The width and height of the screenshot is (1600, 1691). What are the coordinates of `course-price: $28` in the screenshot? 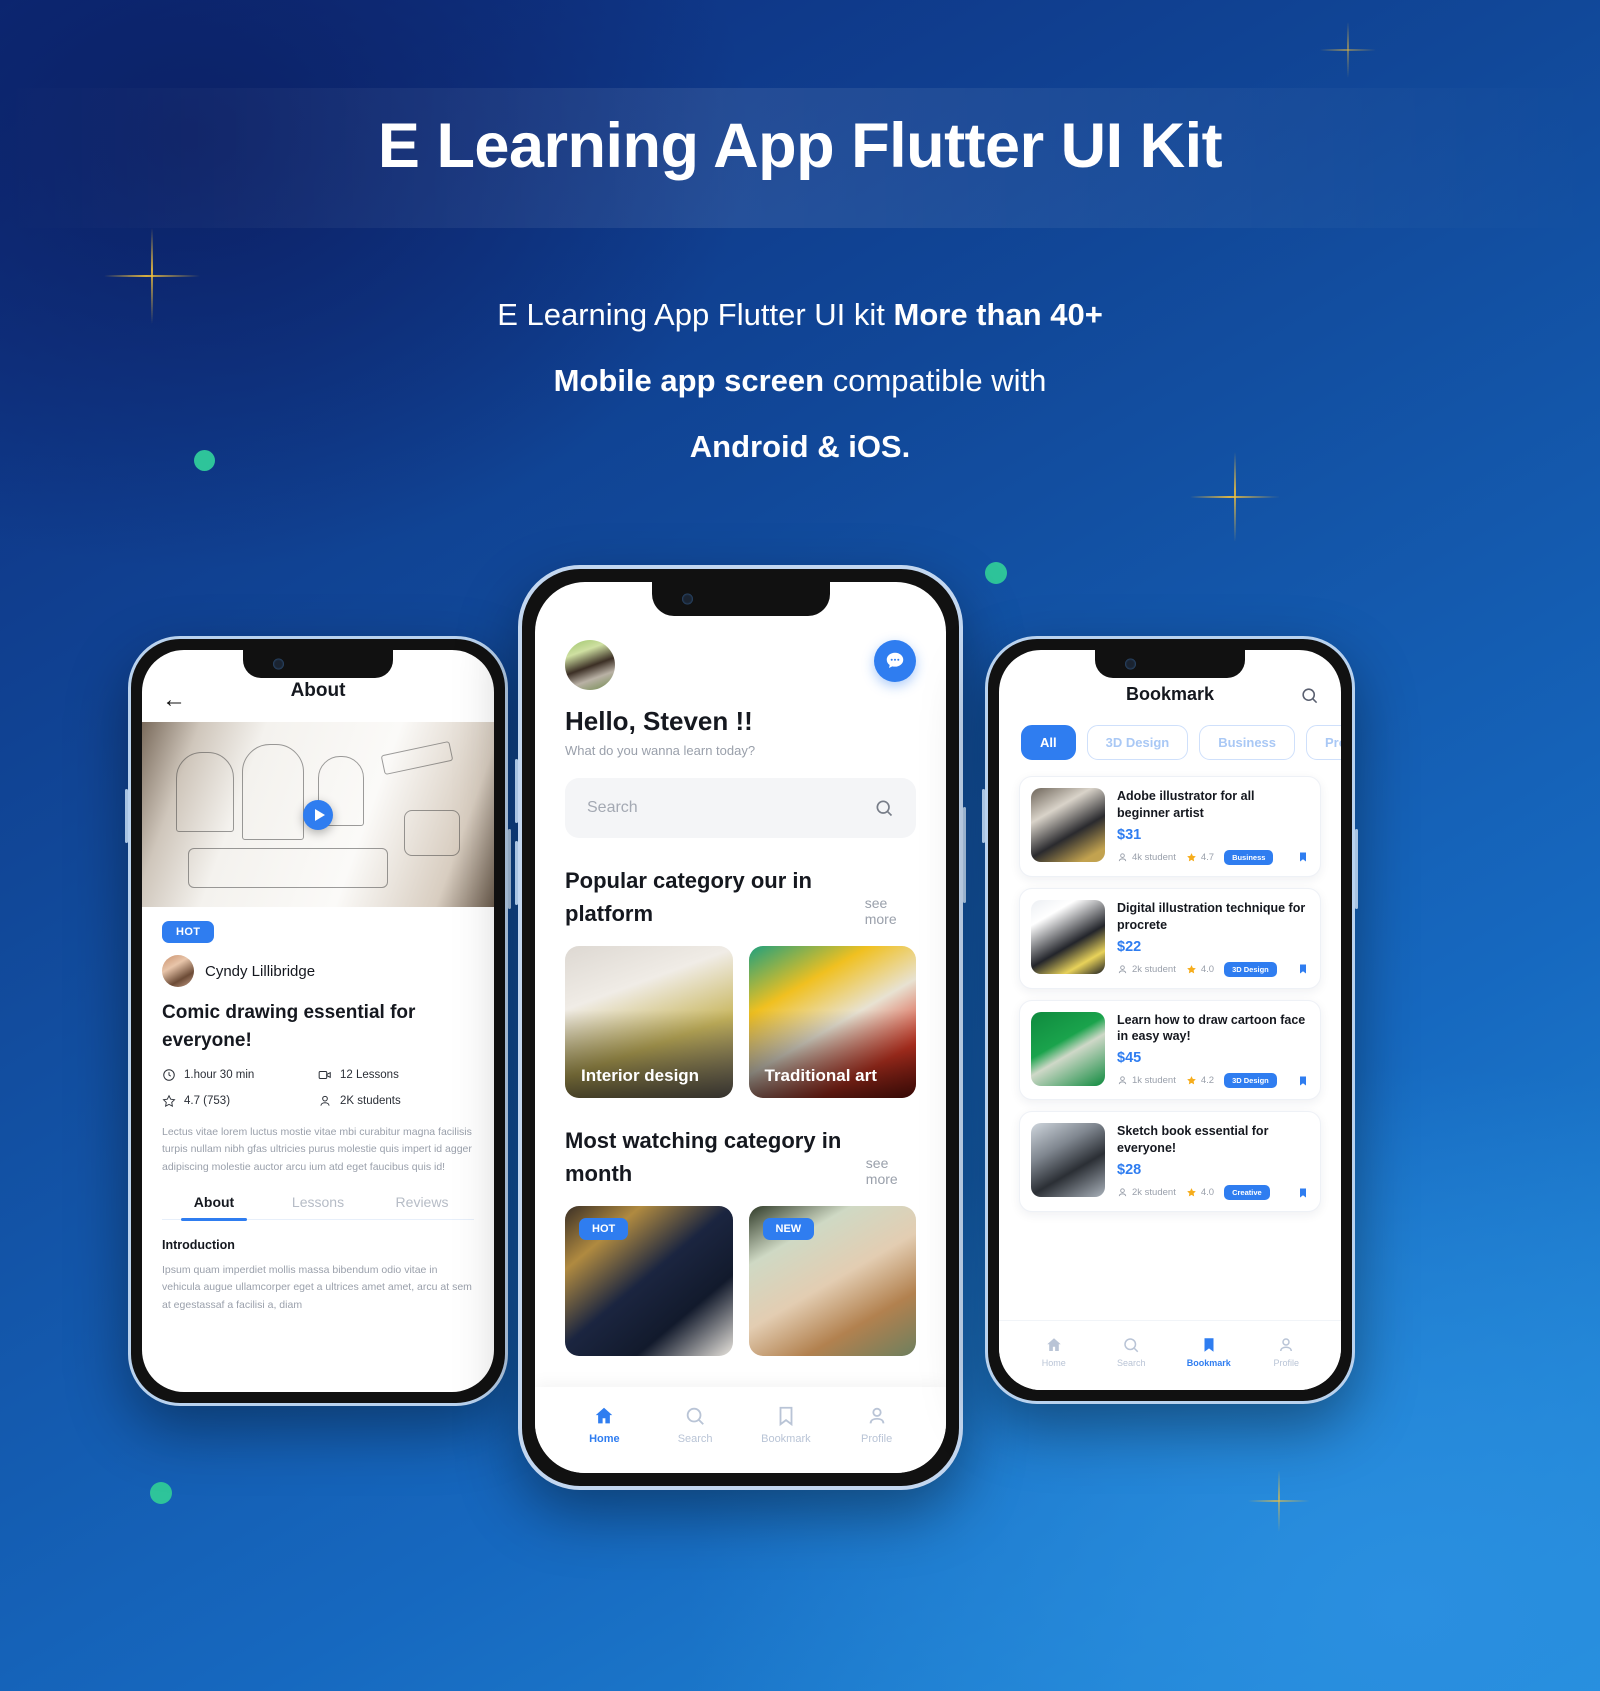 It's located at (1129, 1170).